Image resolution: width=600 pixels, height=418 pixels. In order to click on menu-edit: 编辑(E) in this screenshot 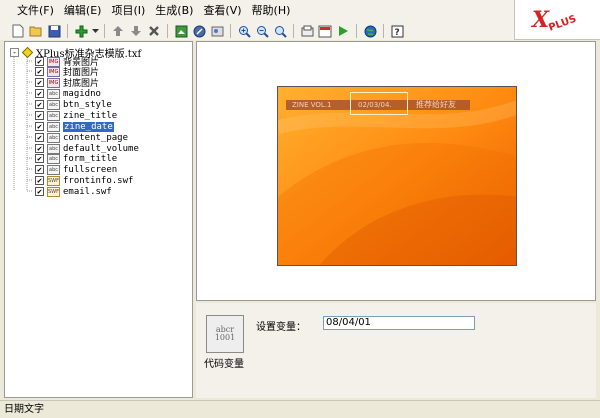, I will do `click(83, 11)`.